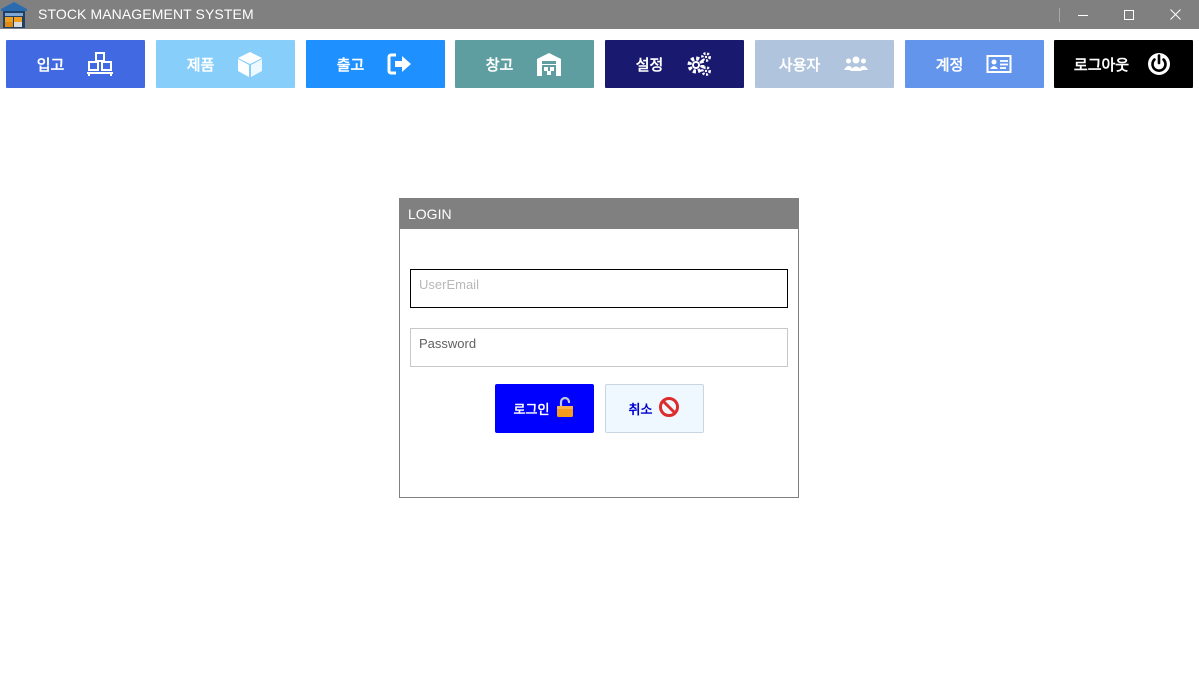  I want to click on unlocked-padlock-icon, so click(565, 408).